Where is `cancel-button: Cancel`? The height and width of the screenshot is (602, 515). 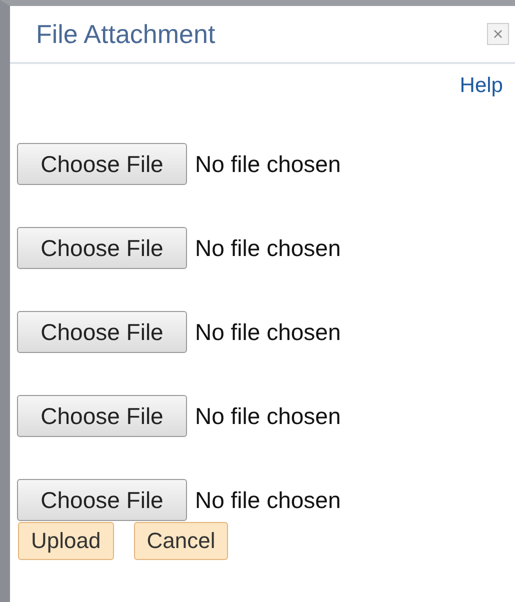
cancel-button: Cancel is located at coordinates (181, 541).